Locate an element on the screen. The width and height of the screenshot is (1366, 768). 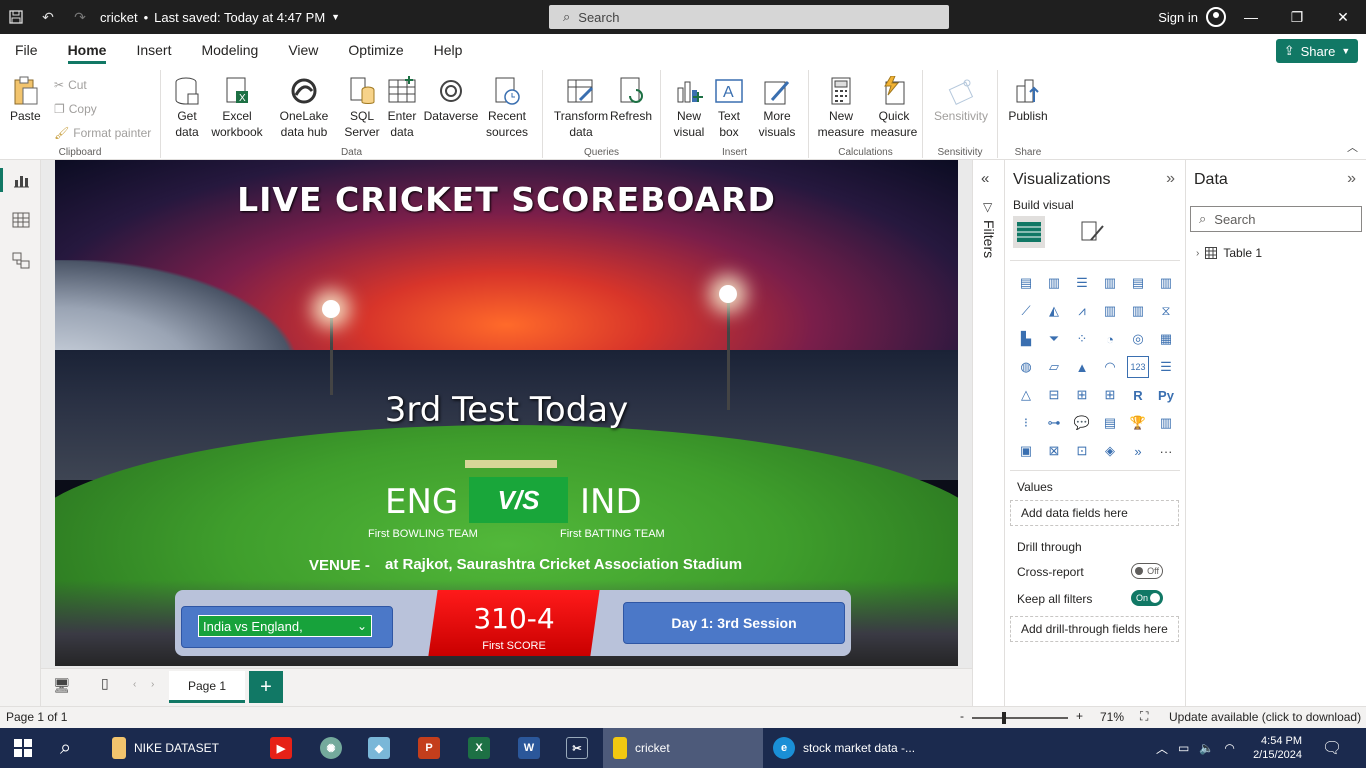
get-data-button: Get data is located at coordinates (187, 108).